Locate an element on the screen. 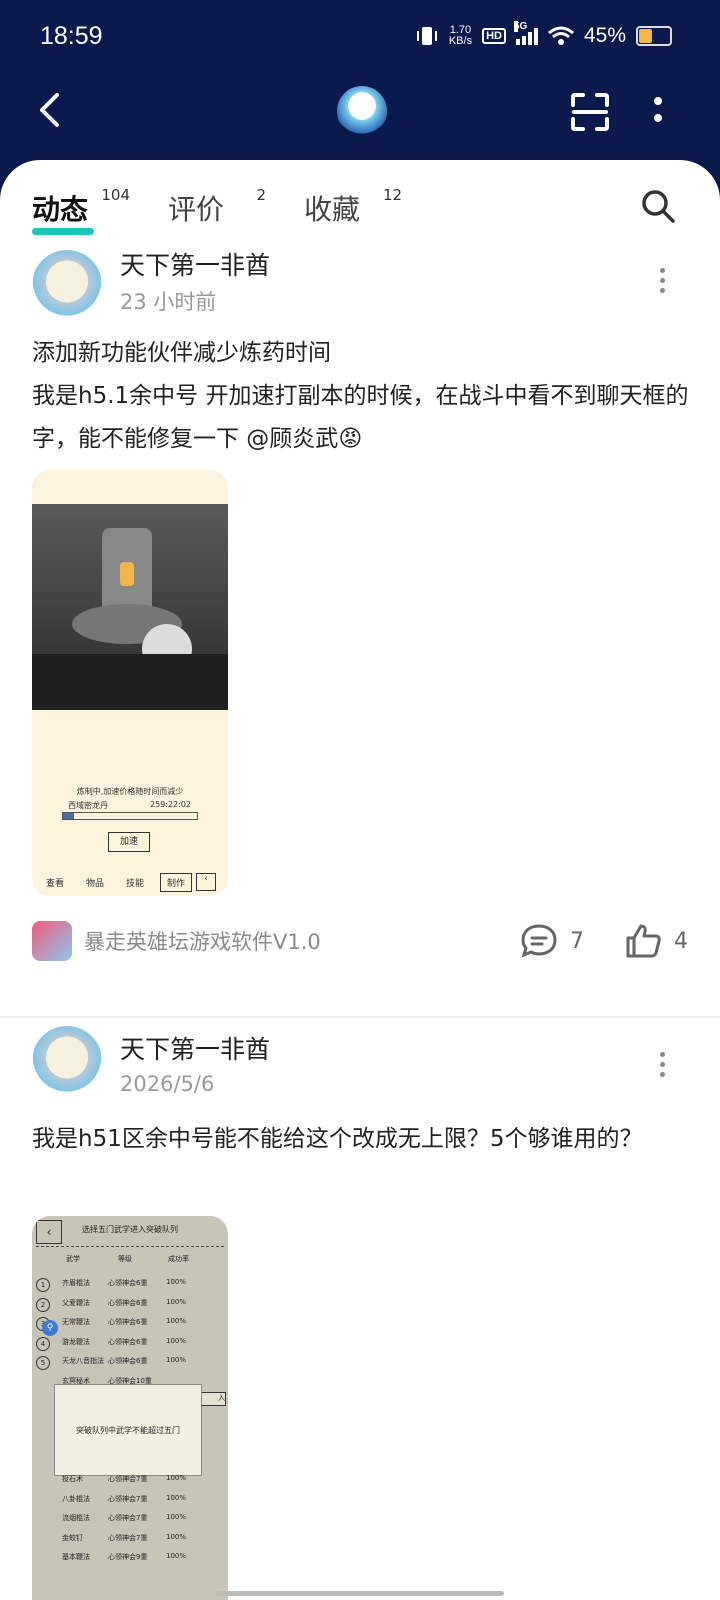  skill-row: 1 齐眉棍法 心领神会6重 100% is located at coordinates (130, 1287).